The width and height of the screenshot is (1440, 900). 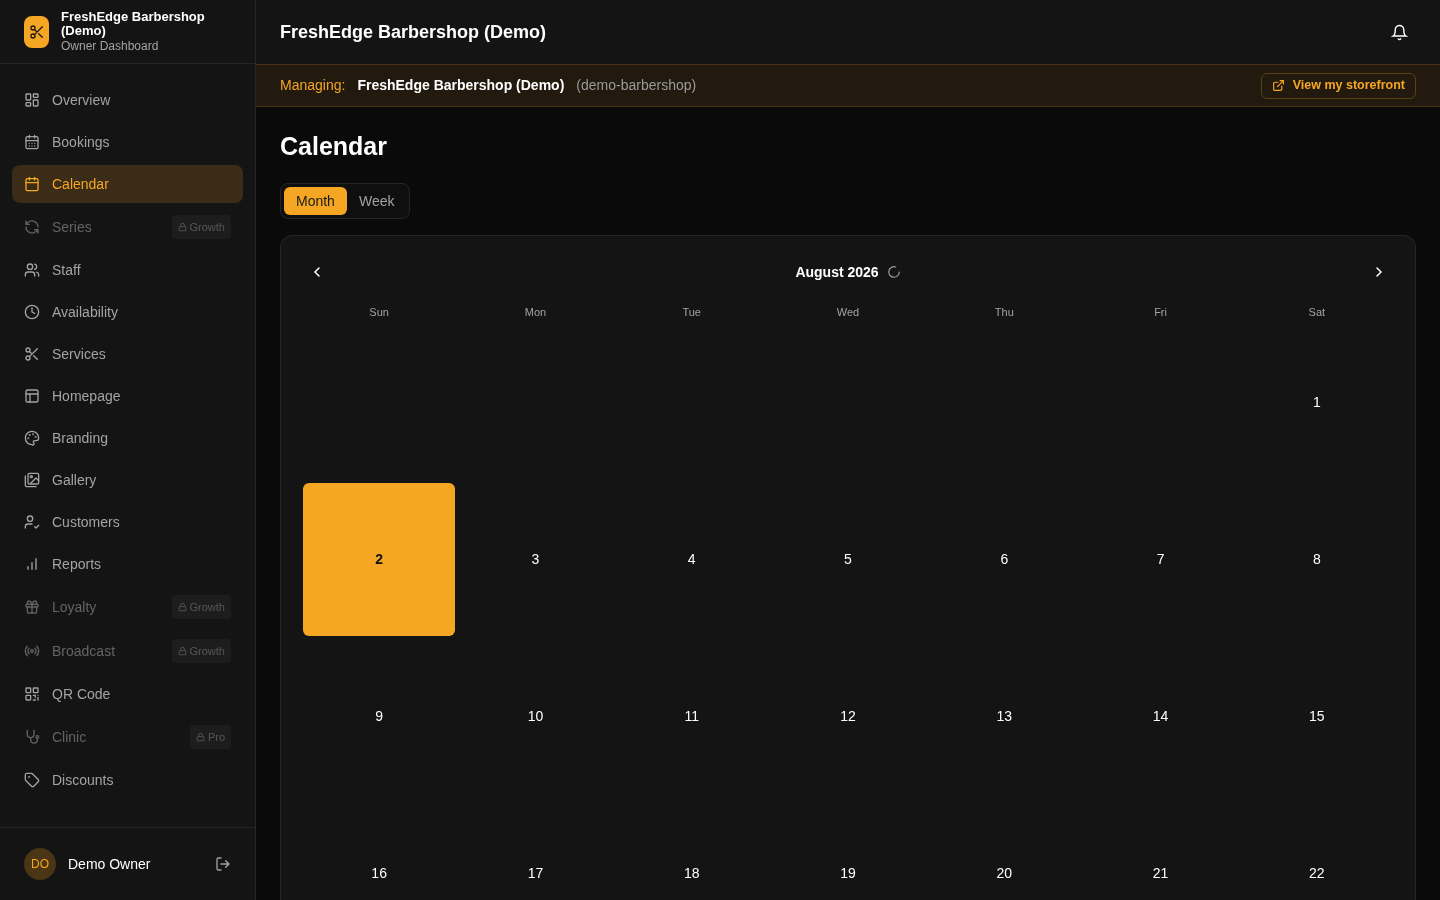 I want to click on calendar-day: 8, so click(x=1316, y=559).